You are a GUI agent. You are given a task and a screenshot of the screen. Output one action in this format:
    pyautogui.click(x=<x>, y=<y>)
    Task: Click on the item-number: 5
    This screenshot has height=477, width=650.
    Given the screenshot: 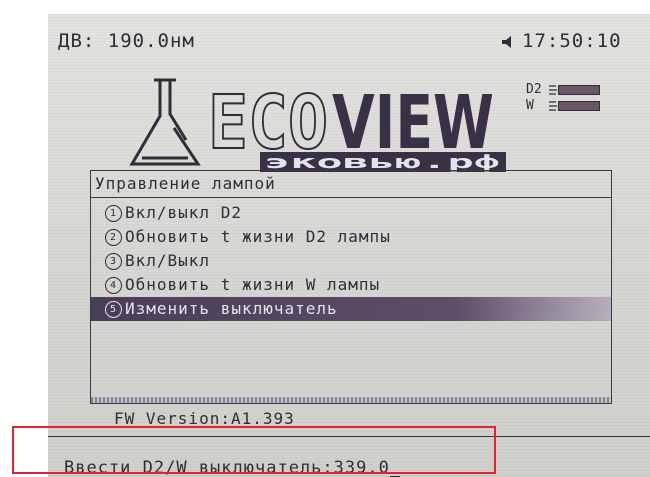 What is the action you would take?
    pyautogui.click(x=113, y=309)
    